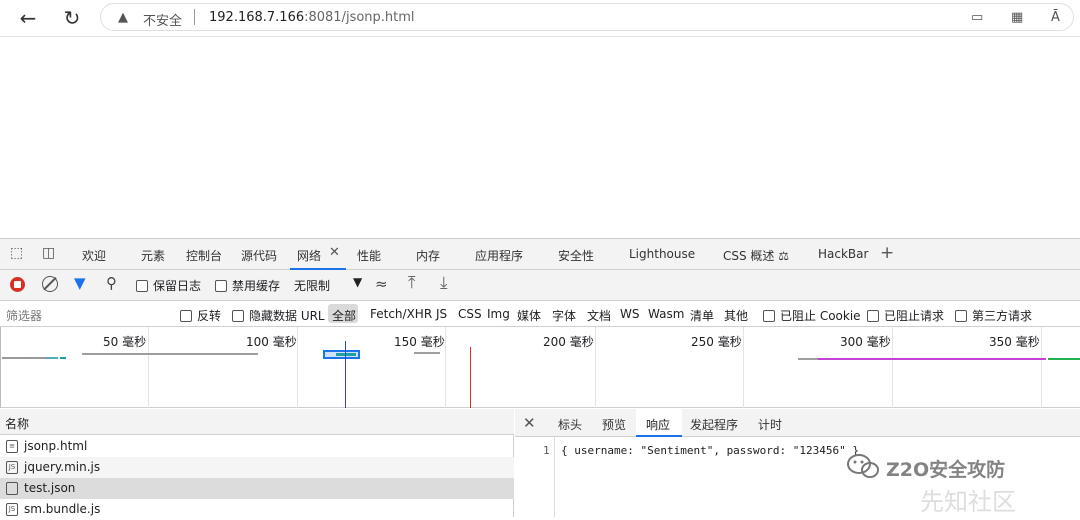 This screenshot has width=1080, height=520. I want to click on tab-css-overview-label: CSS 概述, so click(749, 256).